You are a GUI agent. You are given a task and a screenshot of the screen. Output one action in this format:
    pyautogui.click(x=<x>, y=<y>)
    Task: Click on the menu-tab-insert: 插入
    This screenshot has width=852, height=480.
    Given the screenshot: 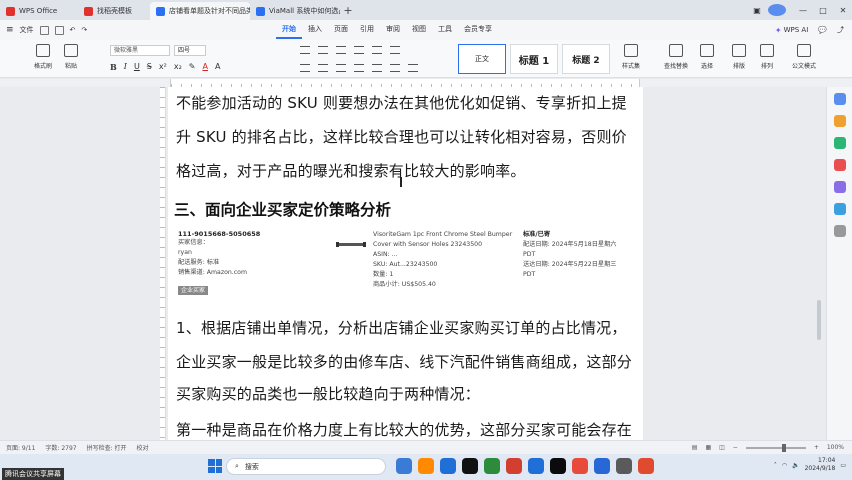 What is the action you would take?
    pyautogui.click(x=315, y=30)
    